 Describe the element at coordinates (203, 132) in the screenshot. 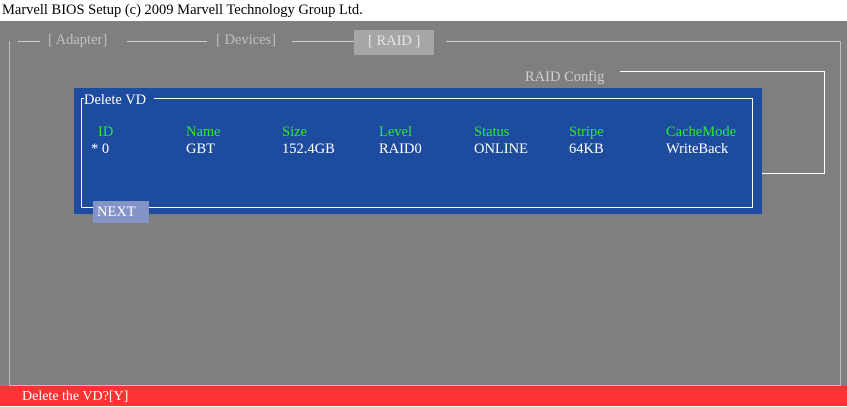

I see `column-header-name: Name` at that location.